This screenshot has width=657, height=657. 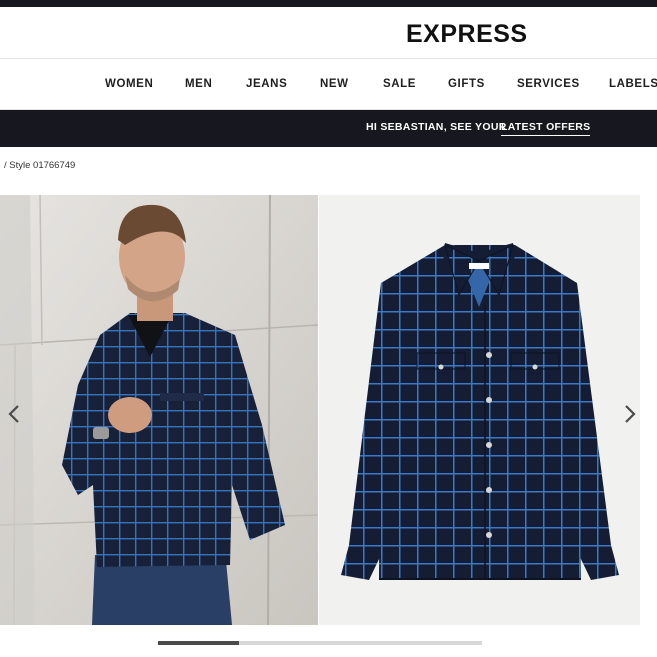 I want to click on nav-item-jeans: JEANS, so click(x=266, y=84).